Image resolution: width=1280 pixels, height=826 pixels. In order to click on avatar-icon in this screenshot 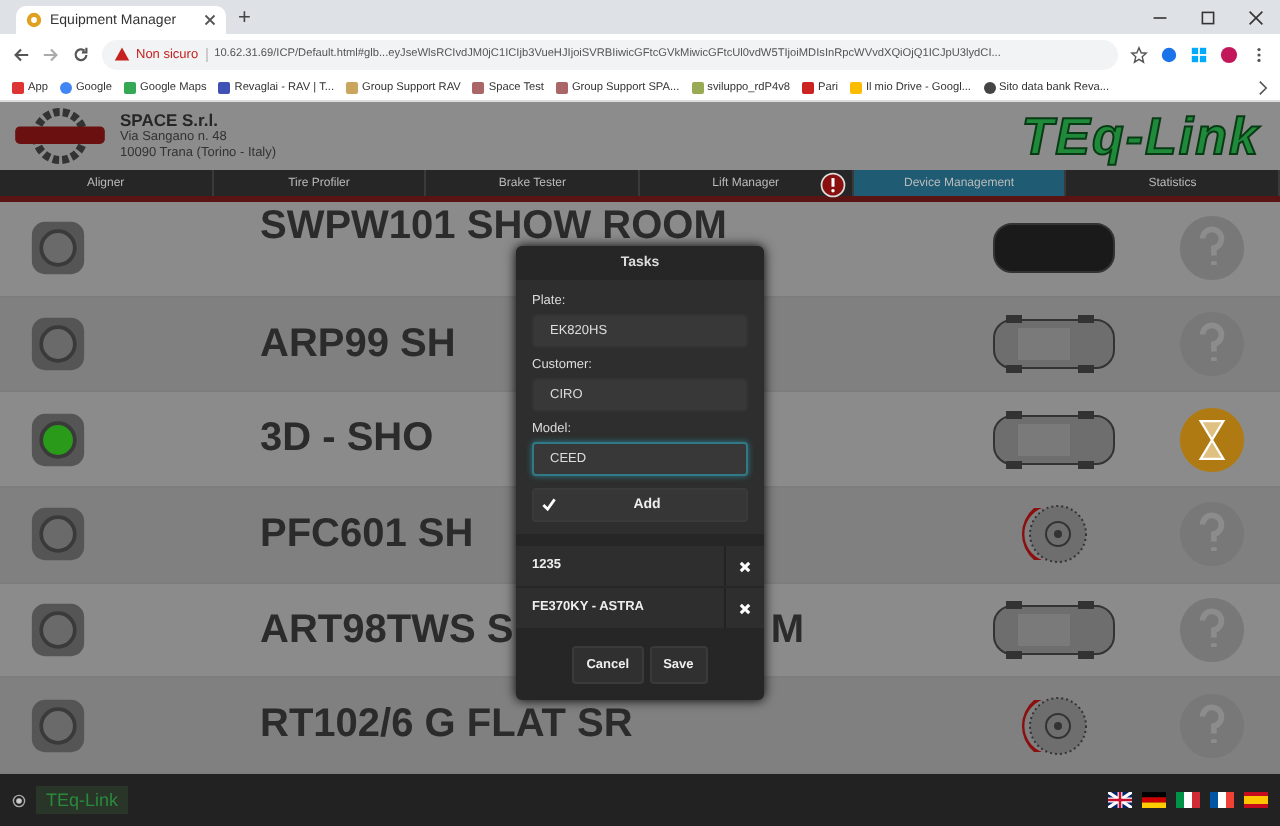, I will do `click(1229, 54)`.